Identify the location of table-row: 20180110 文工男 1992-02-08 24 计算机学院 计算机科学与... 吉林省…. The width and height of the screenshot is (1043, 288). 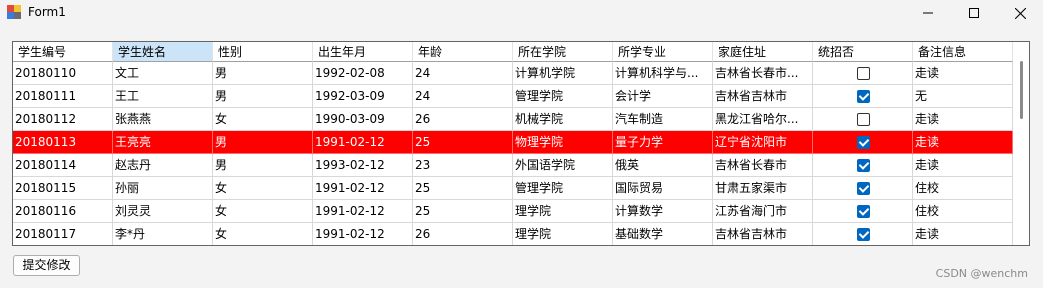
(513, 73).